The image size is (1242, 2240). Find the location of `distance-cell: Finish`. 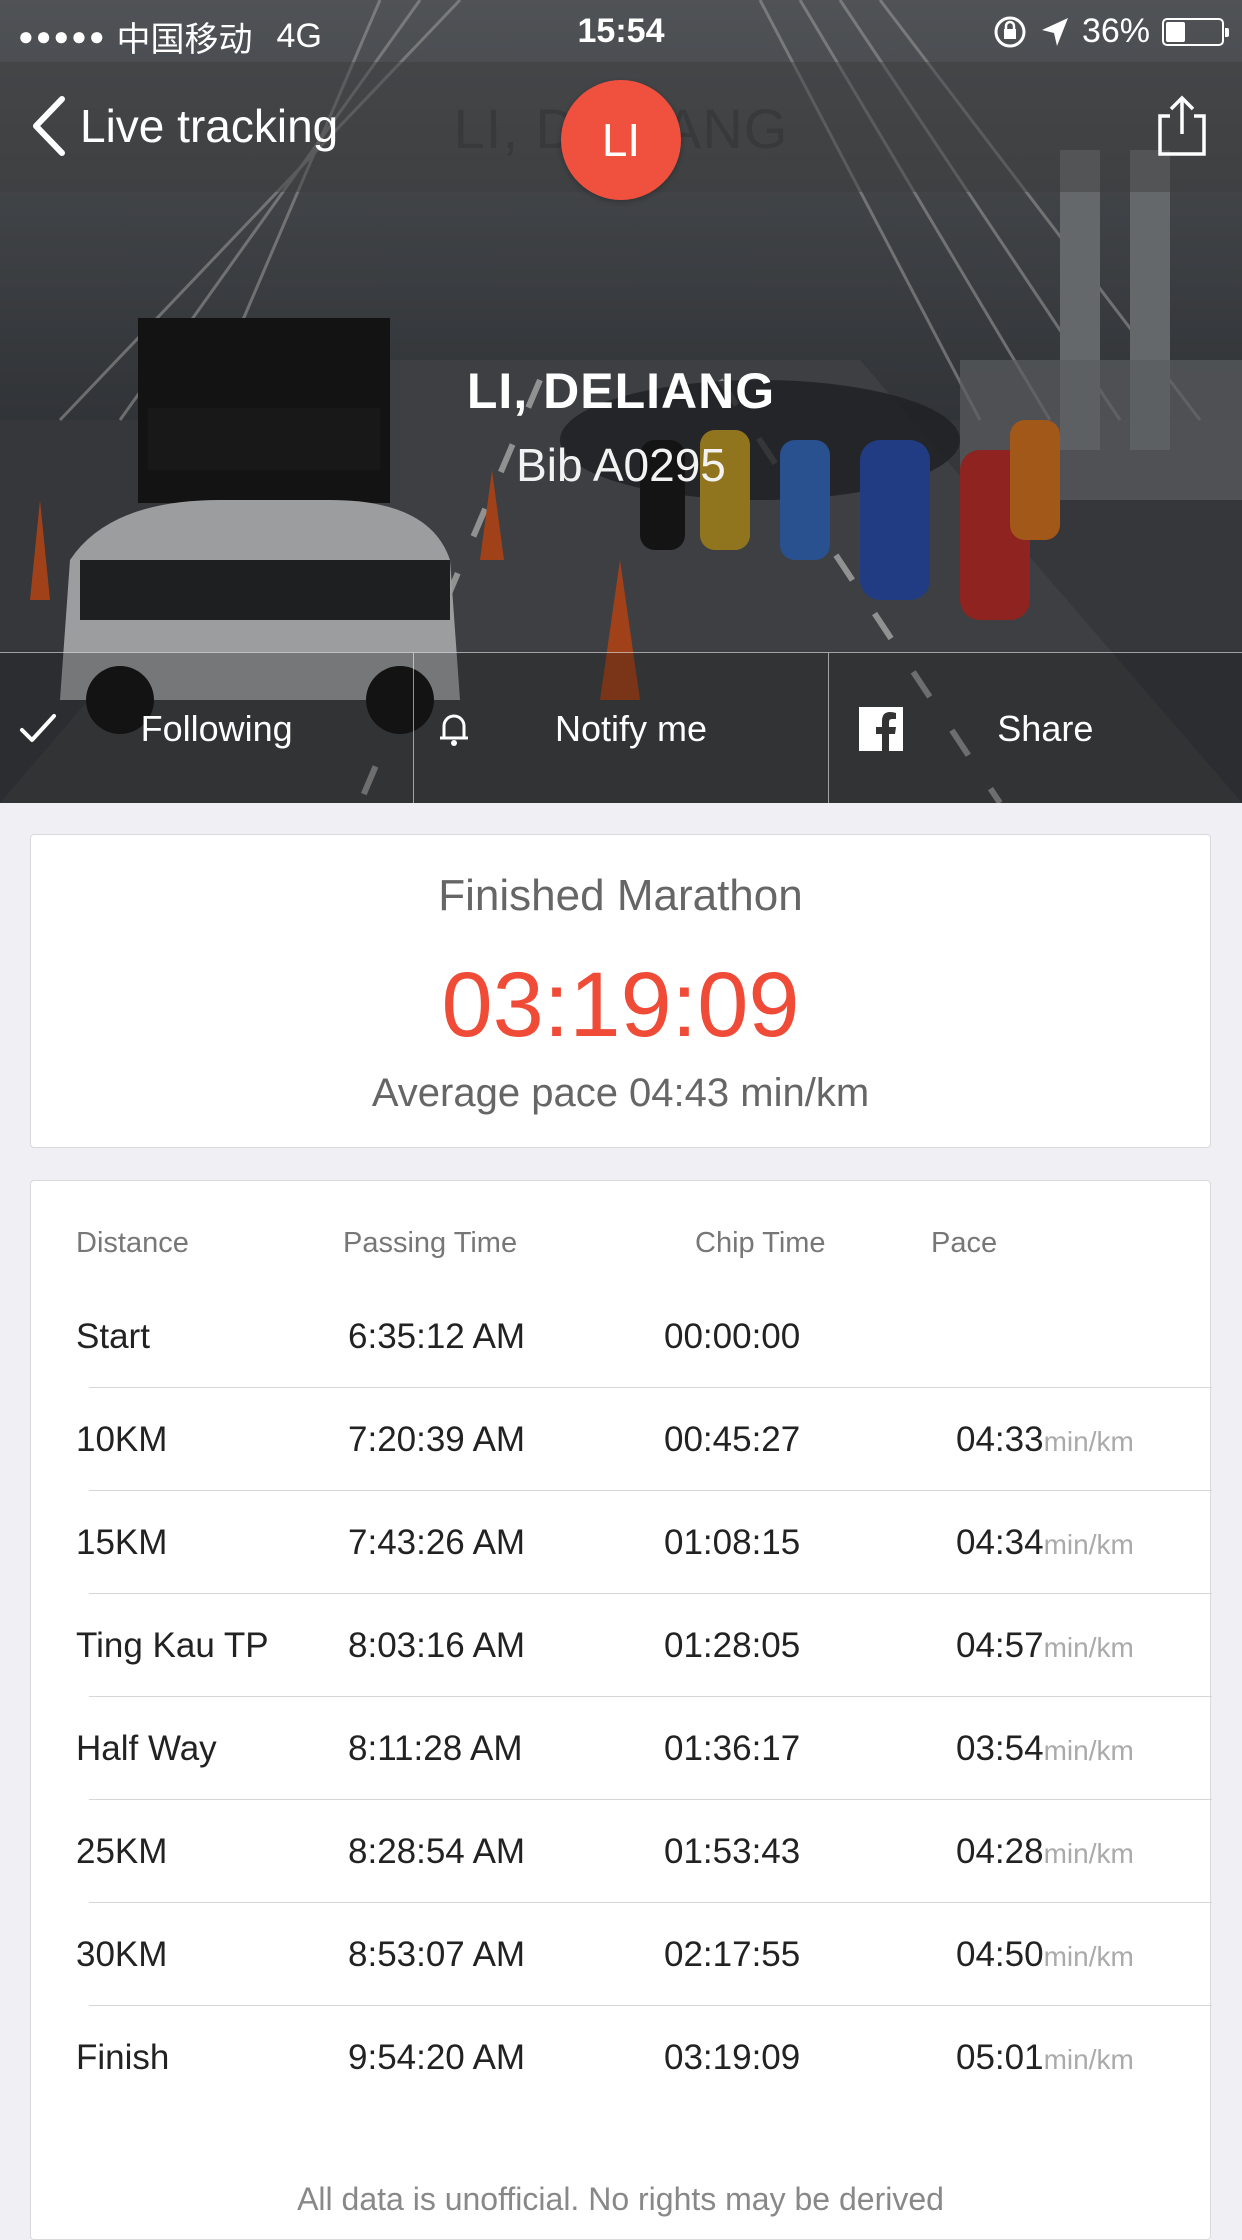

distance-cell: Finish is located at coordinates (123, 2057).